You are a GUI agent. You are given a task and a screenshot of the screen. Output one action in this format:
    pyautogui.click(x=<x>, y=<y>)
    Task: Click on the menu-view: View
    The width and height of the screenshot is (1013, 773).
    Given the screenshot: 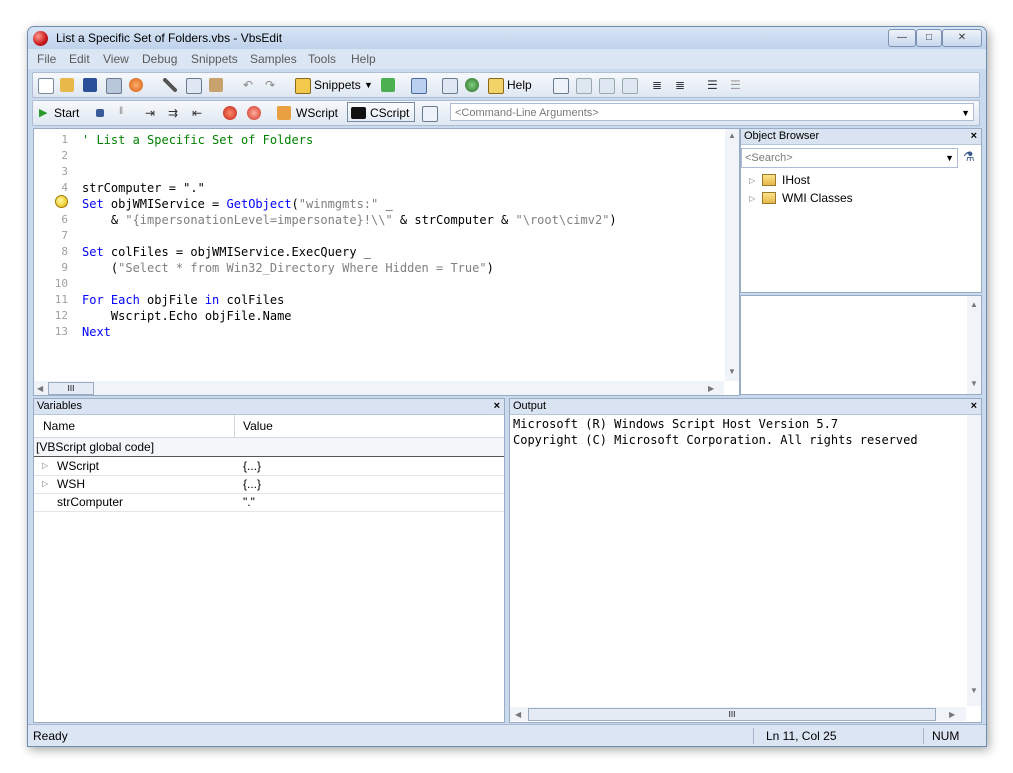 What is the action you would take?
    pyautogui.click(x=116, y=59)
    